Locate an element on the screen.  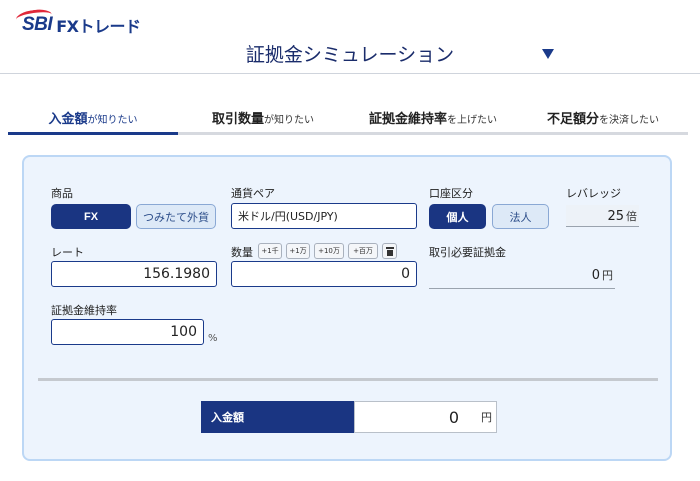
logo-fx-text: FXトレード is located at coordinates (98, 26).